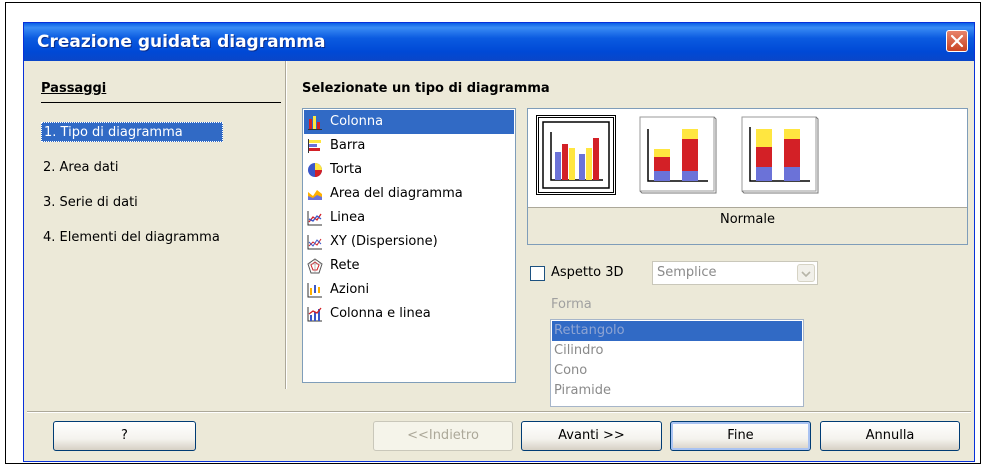 The image size is (986, 468). I want to click on column-chart-icon, so click(315, 123).